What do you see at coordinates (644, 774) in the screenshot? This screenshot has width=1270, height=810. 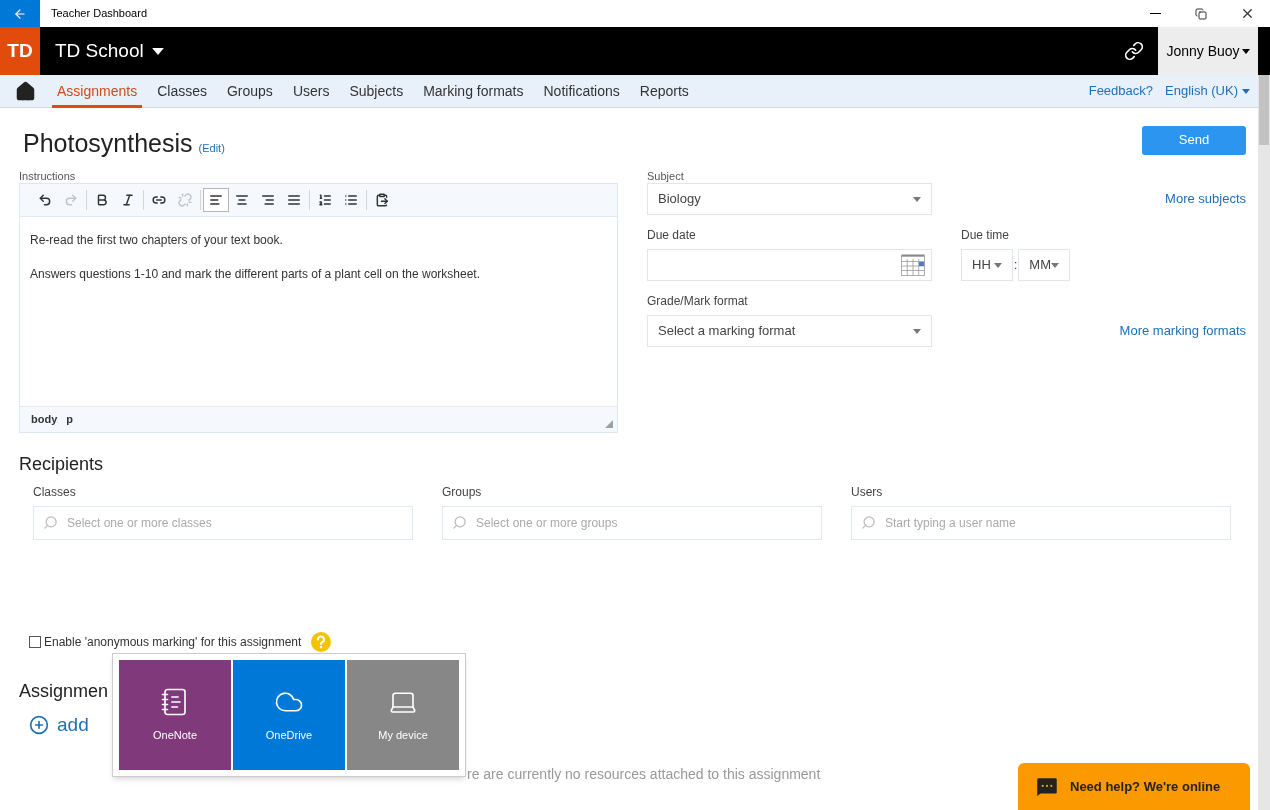 I see `empty-message: re are currently no resources attached to this assignment` at bounding box center [644, 774].